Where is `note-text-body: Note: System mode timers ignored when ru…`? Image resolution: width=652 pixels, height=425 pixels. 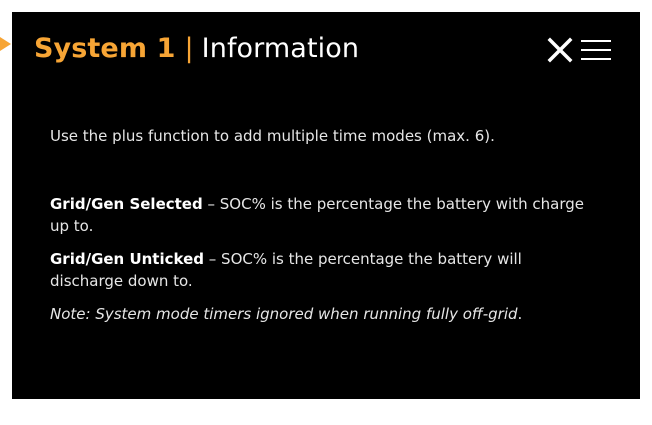
note-text-body: Note: System mode timers ignored when ru… is located at coordinates (284, 314).